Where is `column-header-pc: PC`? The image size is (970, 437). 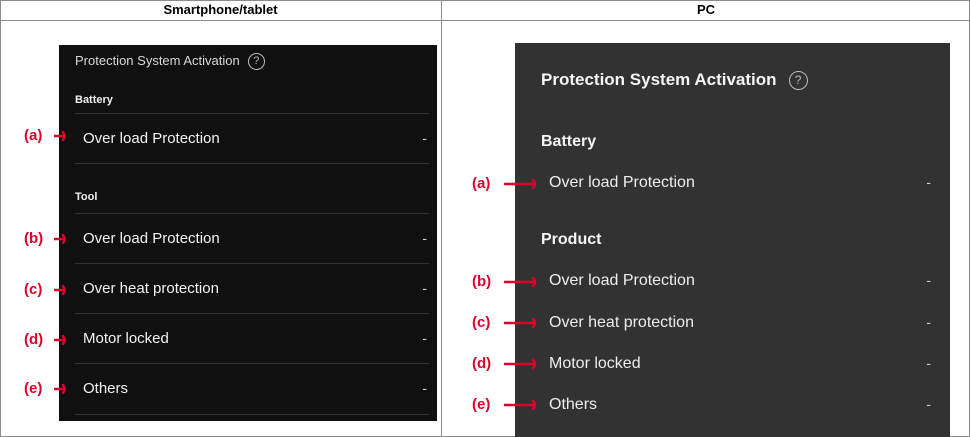 column-header-pc: PC is located at coordinates (706, 10).